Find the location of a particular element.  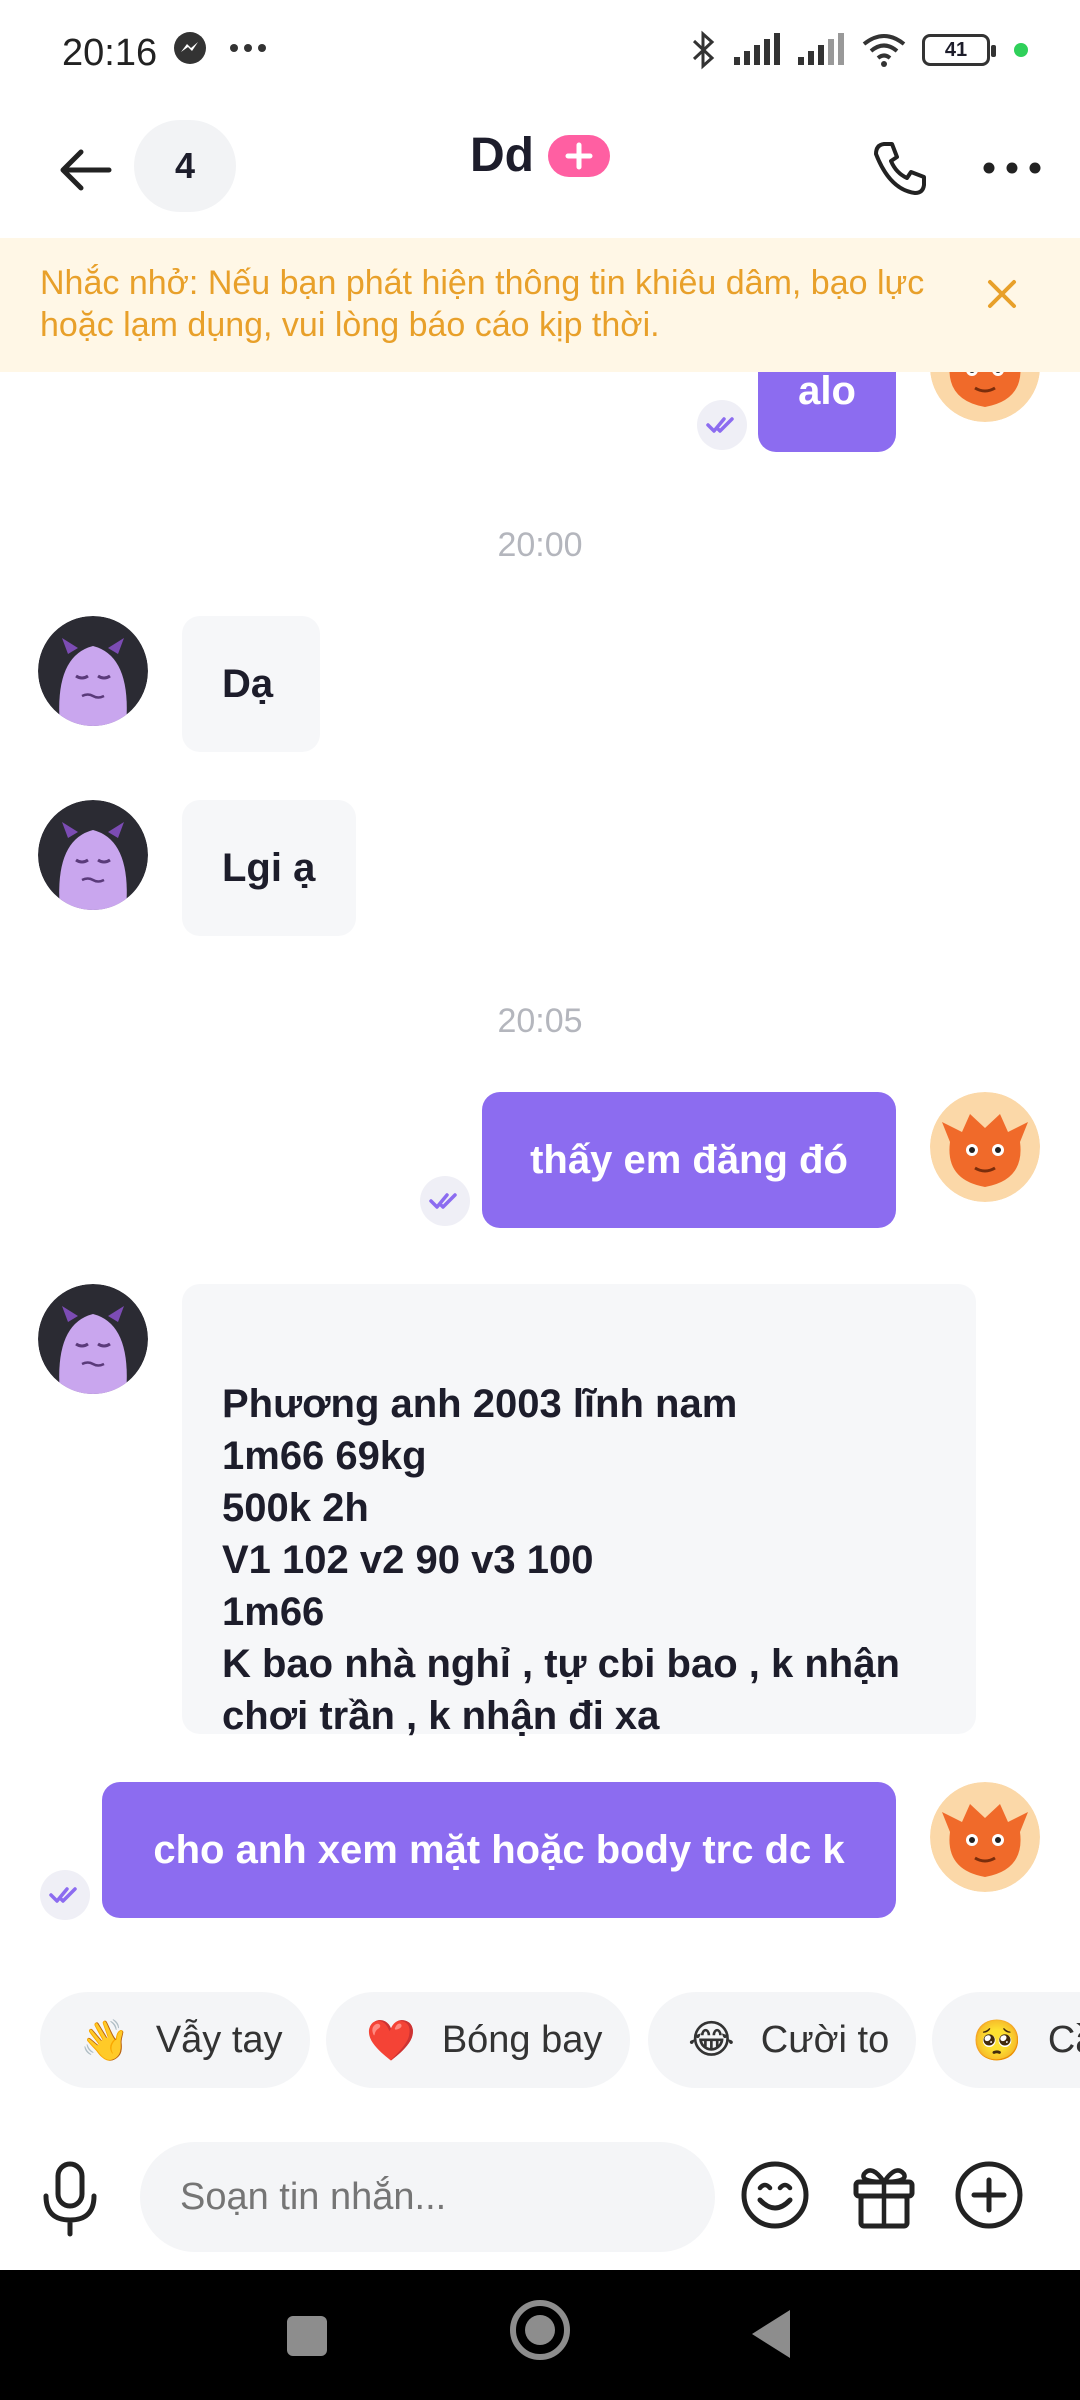

signal-icon is located at coordinates (757, 49).